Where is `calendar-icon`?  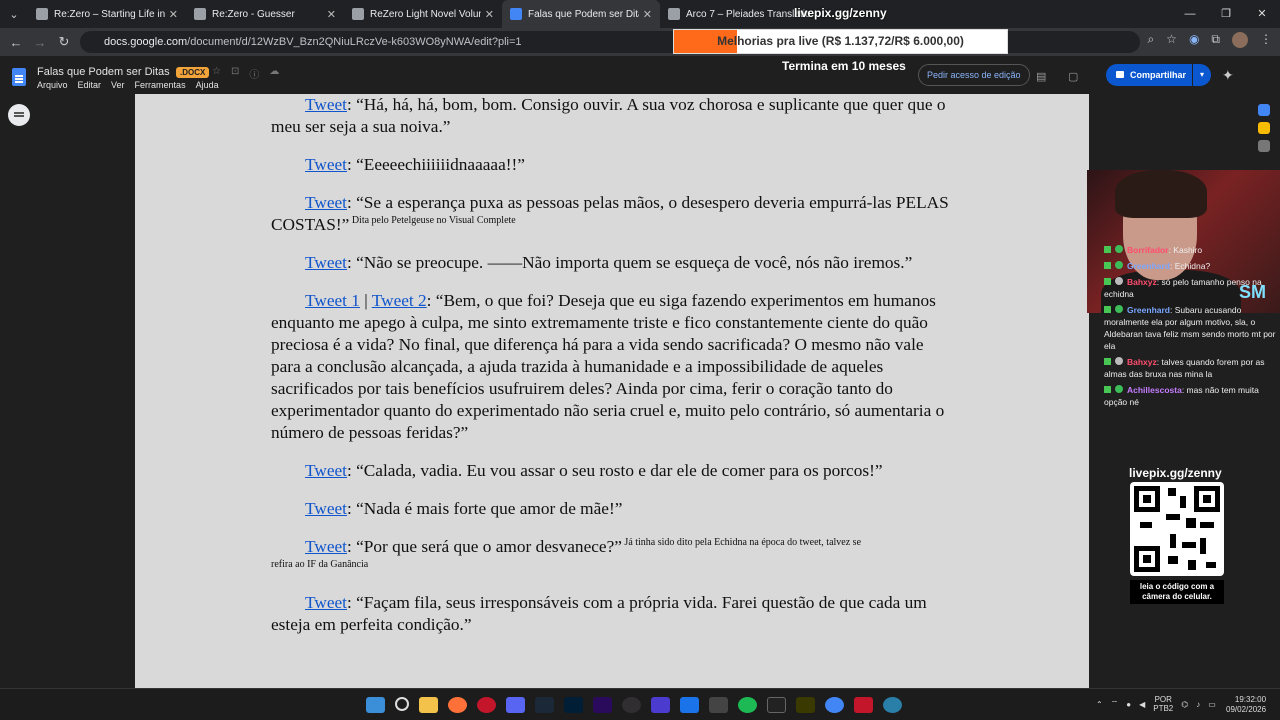
calendar-icon is located at coordinates (1264, 110).